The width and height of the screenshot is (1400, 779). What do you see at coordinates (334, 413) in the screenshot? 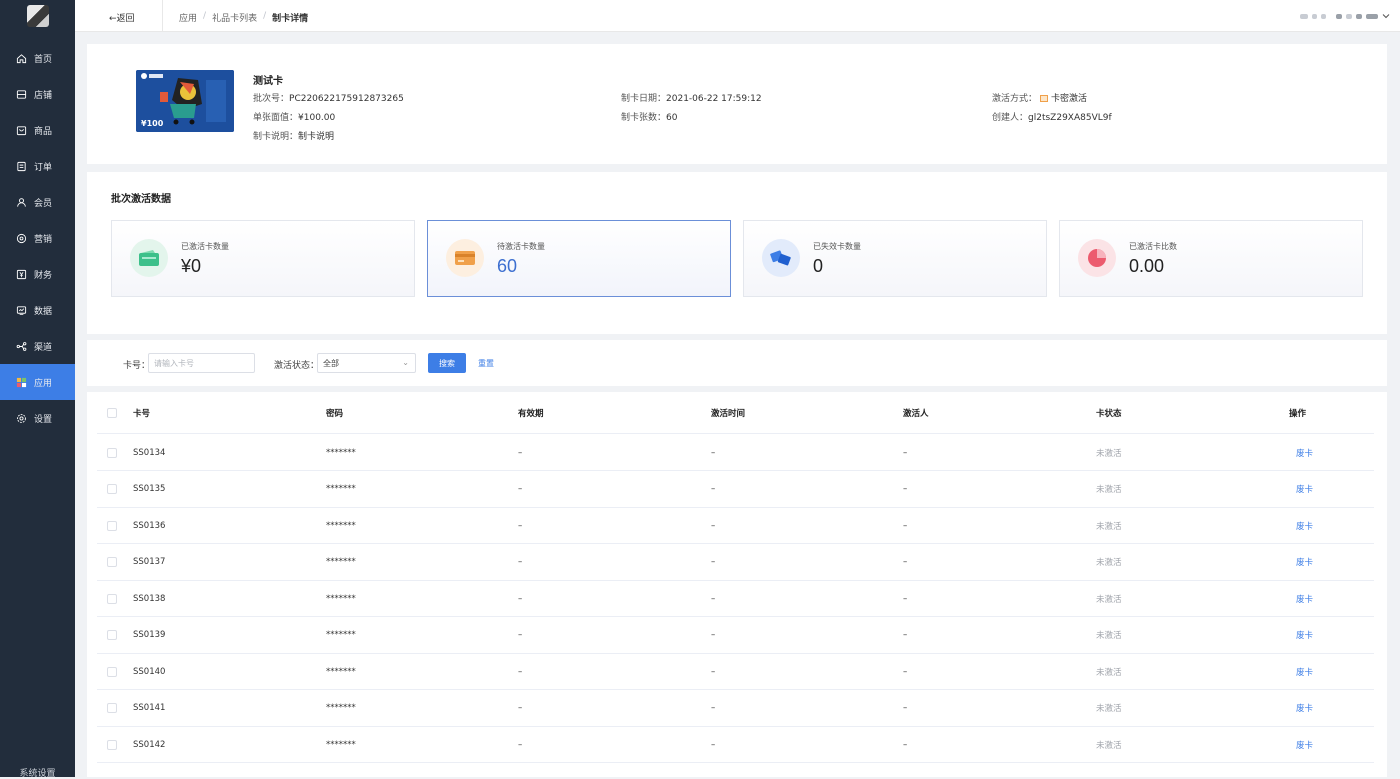
I see `column-header: 密码` at bounding box center [334, 413].